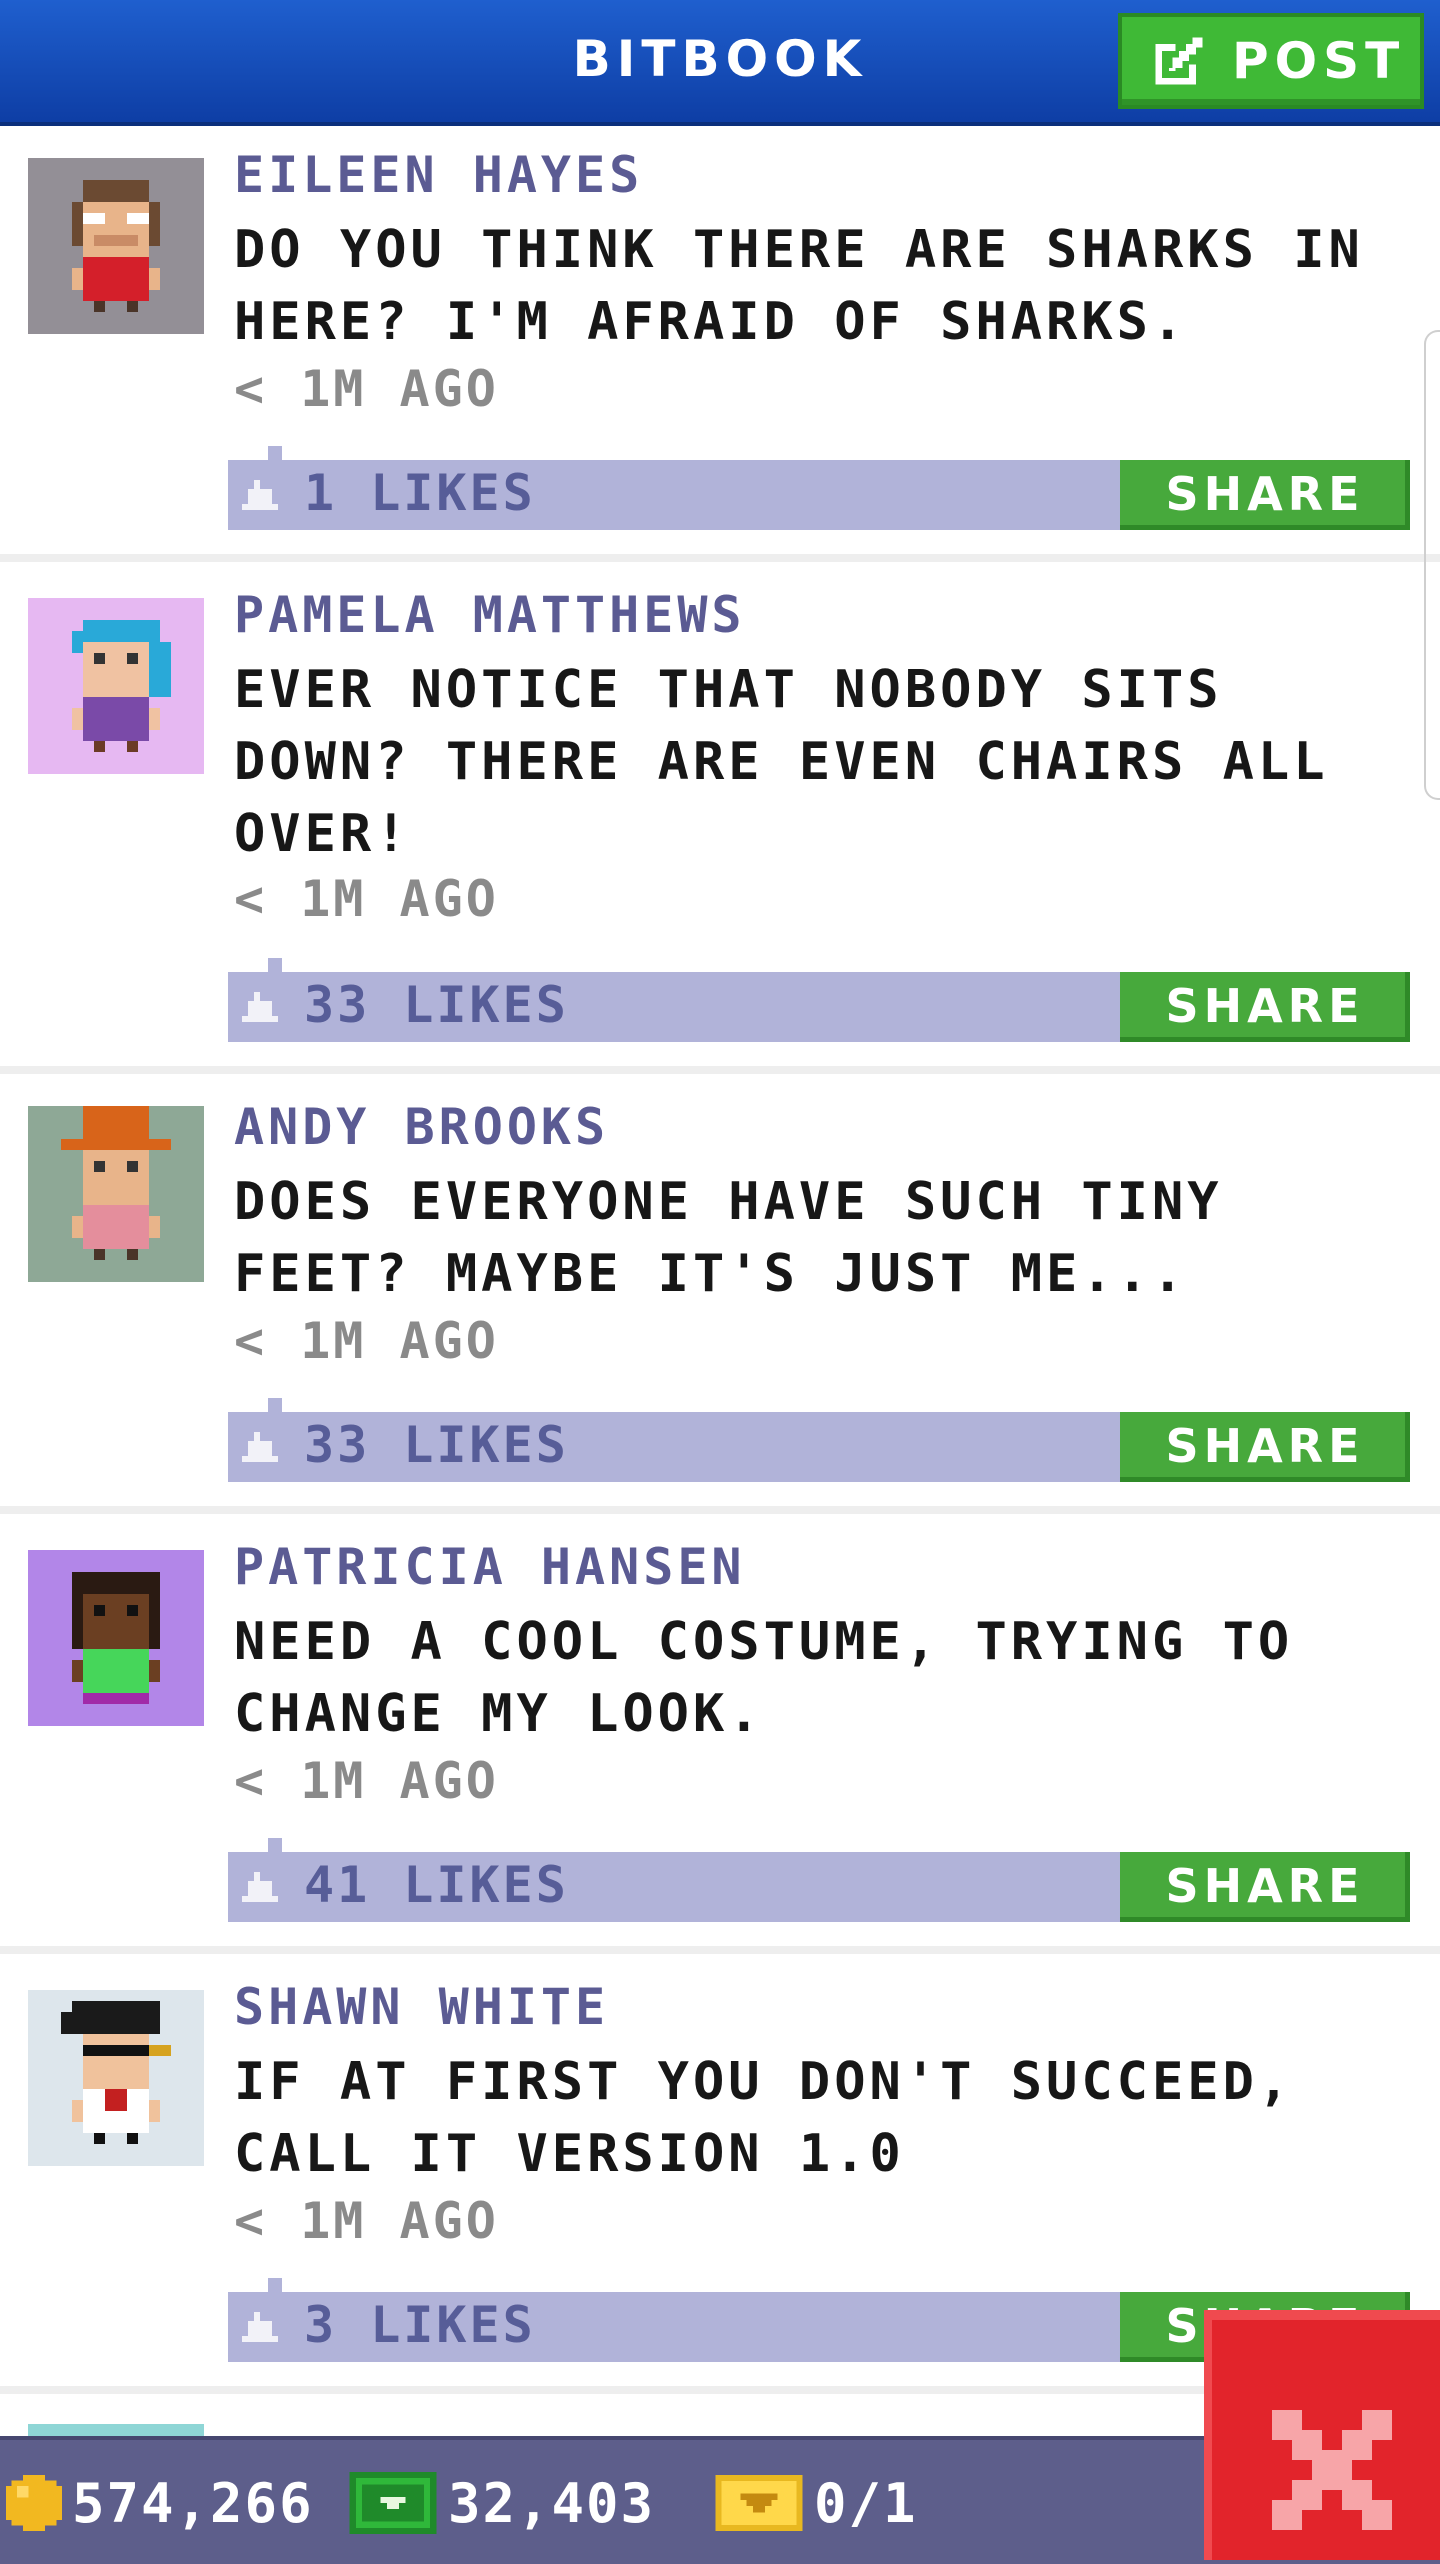 Image resolution: width=1440 pixels, height=2564 pixels. What do you see at coordinates (490, 615) in the screenshot?
I see `post-author: PAMELA MATTHEWS` at bounding box center [490, 615].